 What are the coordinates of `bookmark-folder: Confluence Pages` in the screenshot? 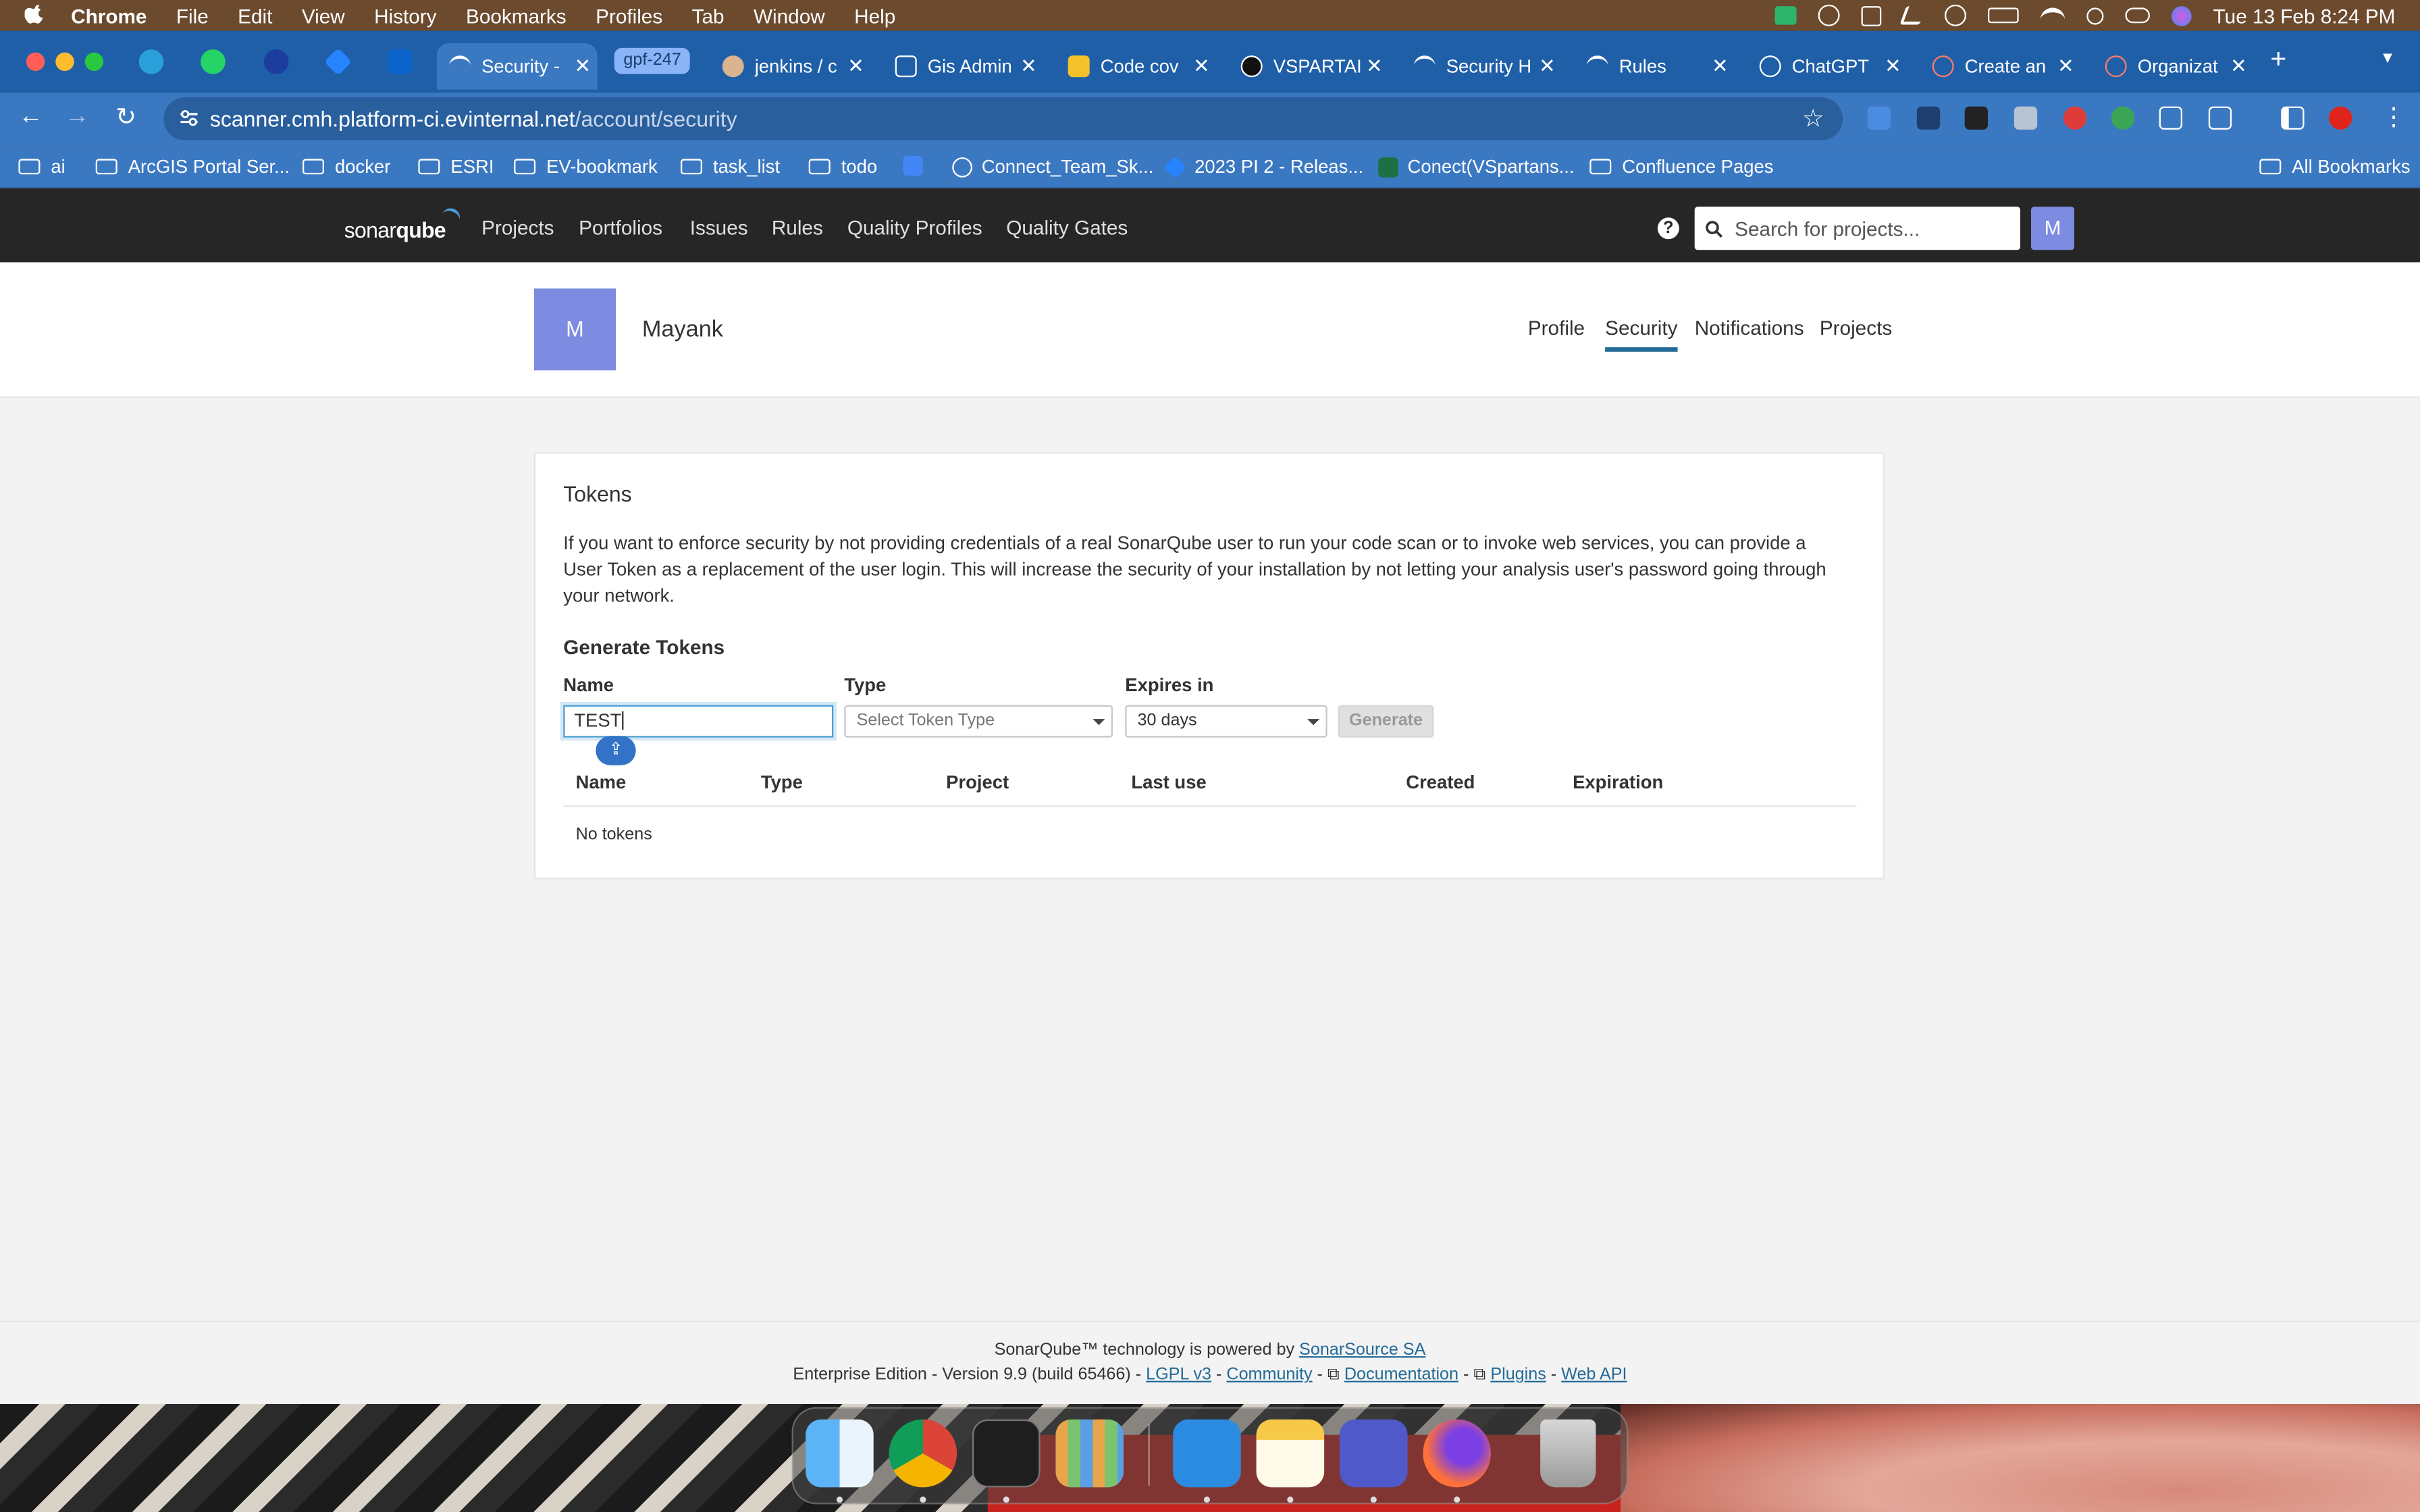 It's located at (1681, 167).